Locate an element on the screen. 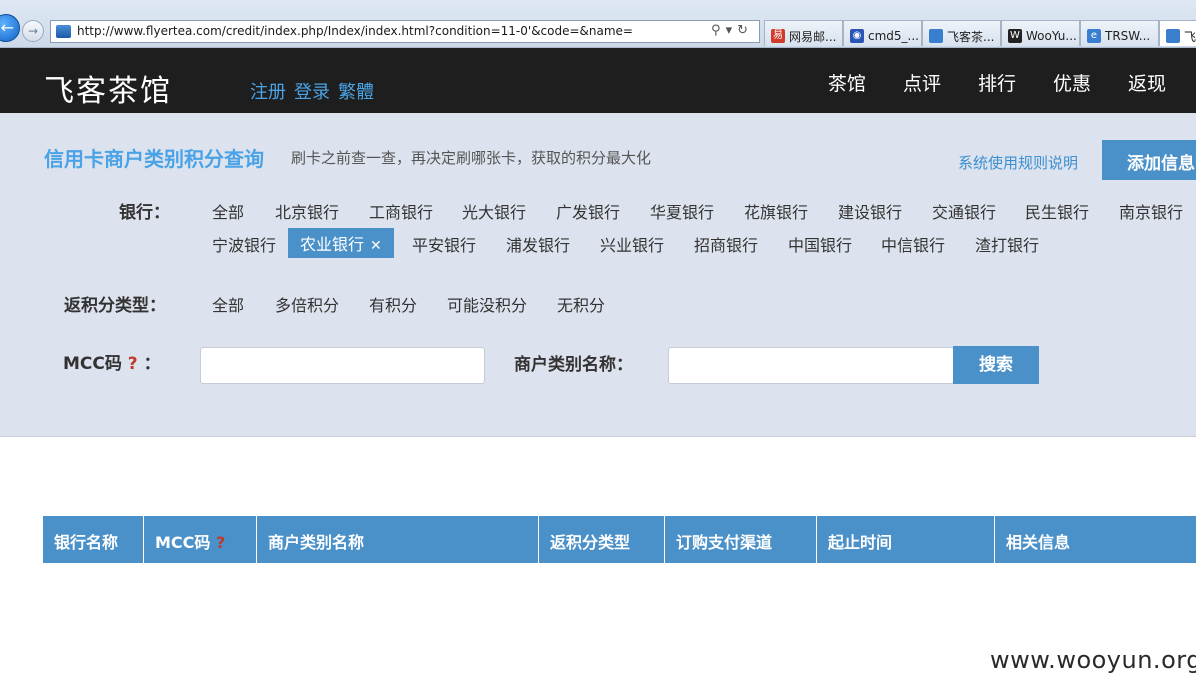 This screenshot has height=688, width=1196. site-header: 飞客茶馆 注册 登录 繁體 茶馆 点评 排行 优惠 返现 is located at coordinates (598, 80).